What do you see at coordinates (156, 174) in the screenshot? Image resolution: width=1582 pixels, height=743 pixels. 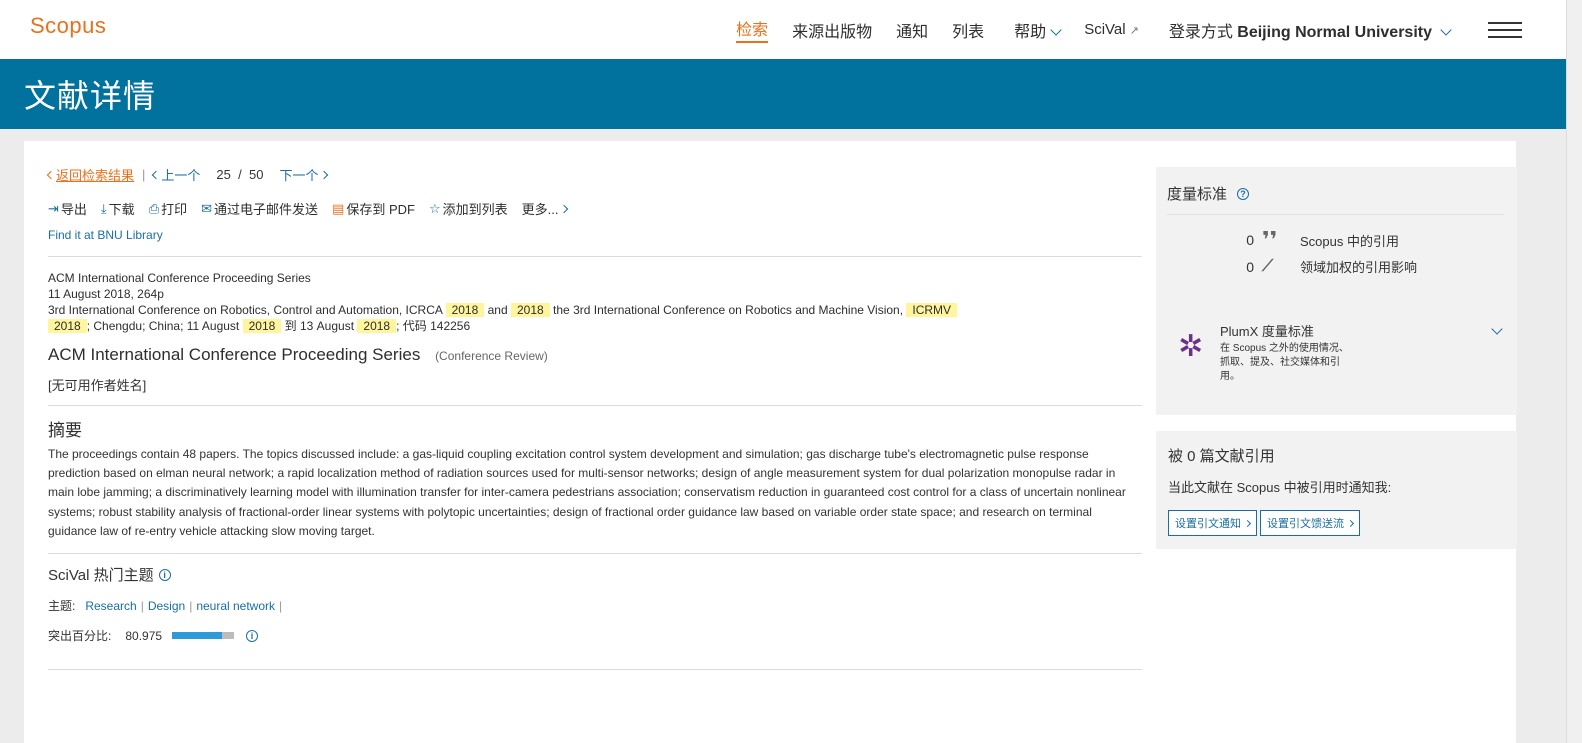 I see `chevron-left-icon` at bounding box center [156, 174].